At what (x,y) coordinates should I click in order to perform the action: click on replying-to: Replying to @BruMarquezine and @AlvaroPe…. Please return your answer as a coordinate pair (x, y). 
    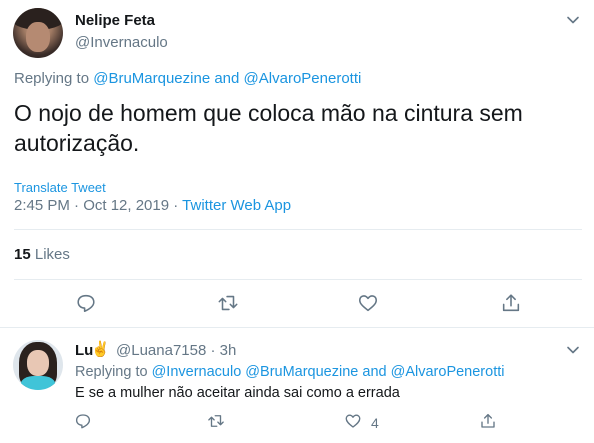
    Looking at the image, I should click on (187, 78).